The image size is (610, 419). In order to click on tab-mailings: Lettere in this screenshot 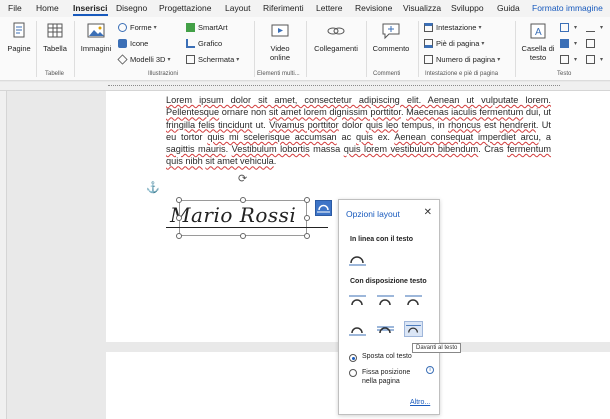, I will do `click(329, 8)`.